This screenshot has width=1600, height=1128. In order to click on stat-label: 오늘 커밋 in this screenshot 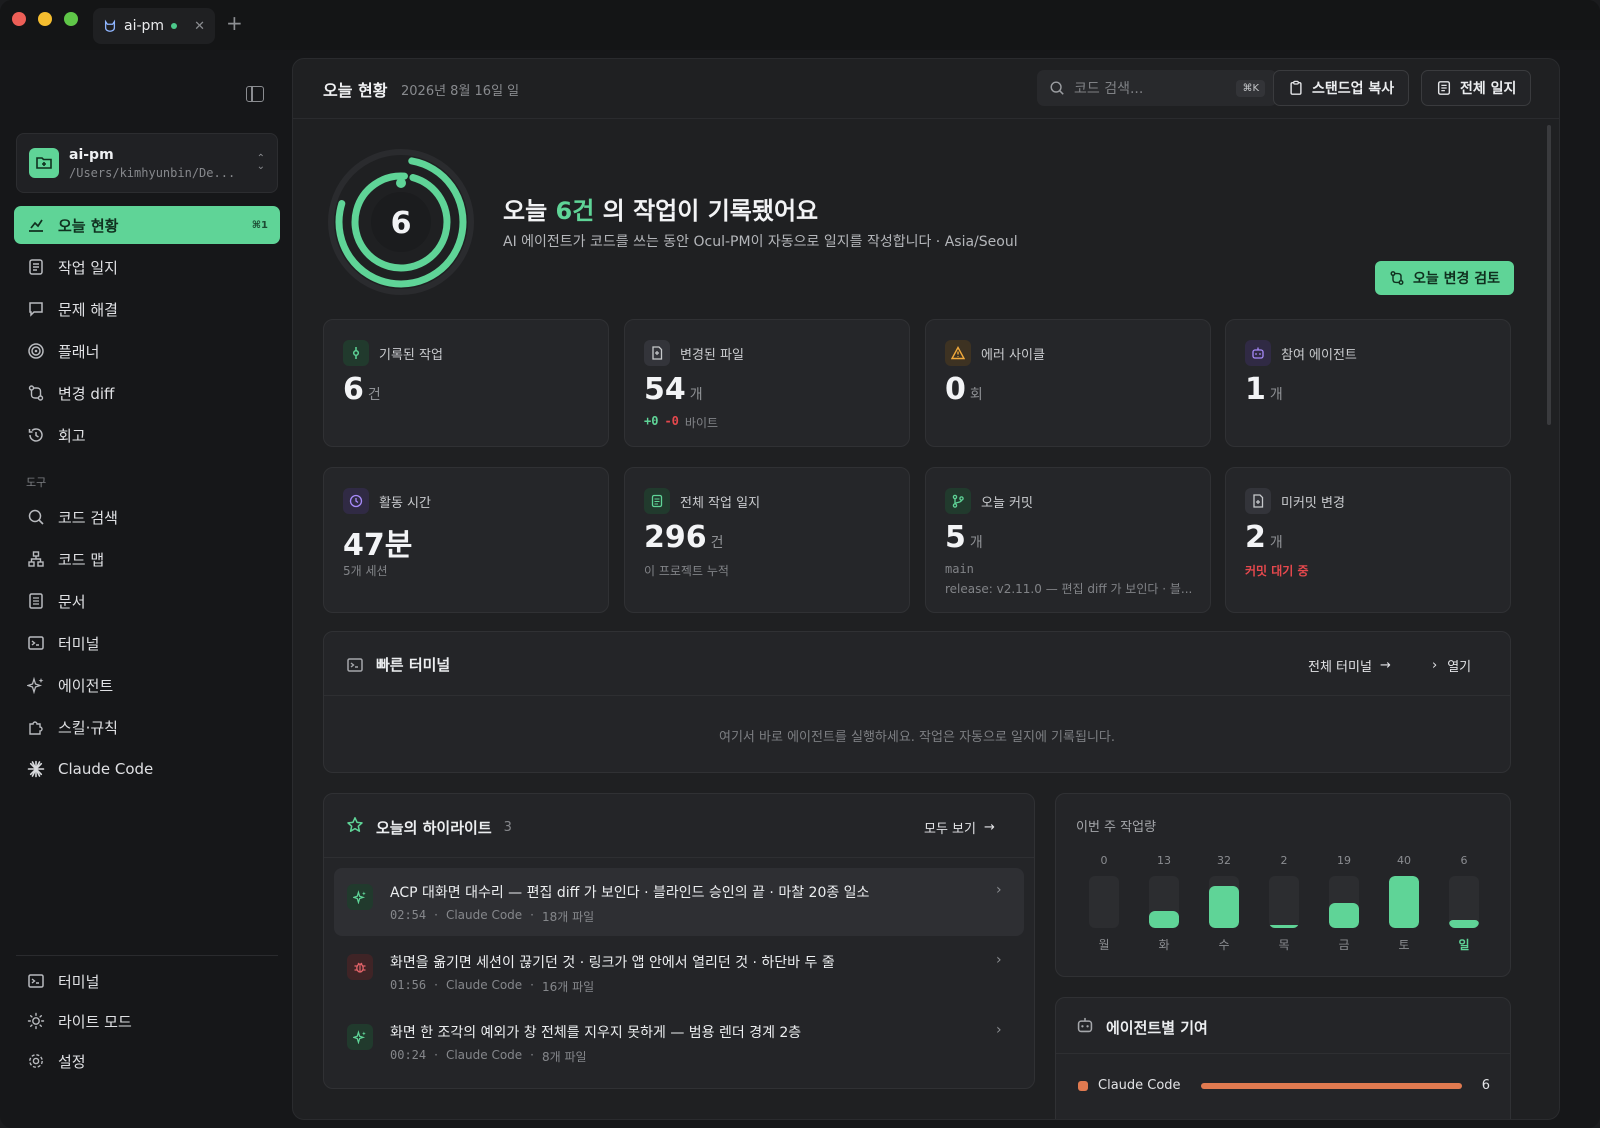, I will do `click(1007, 503)`.